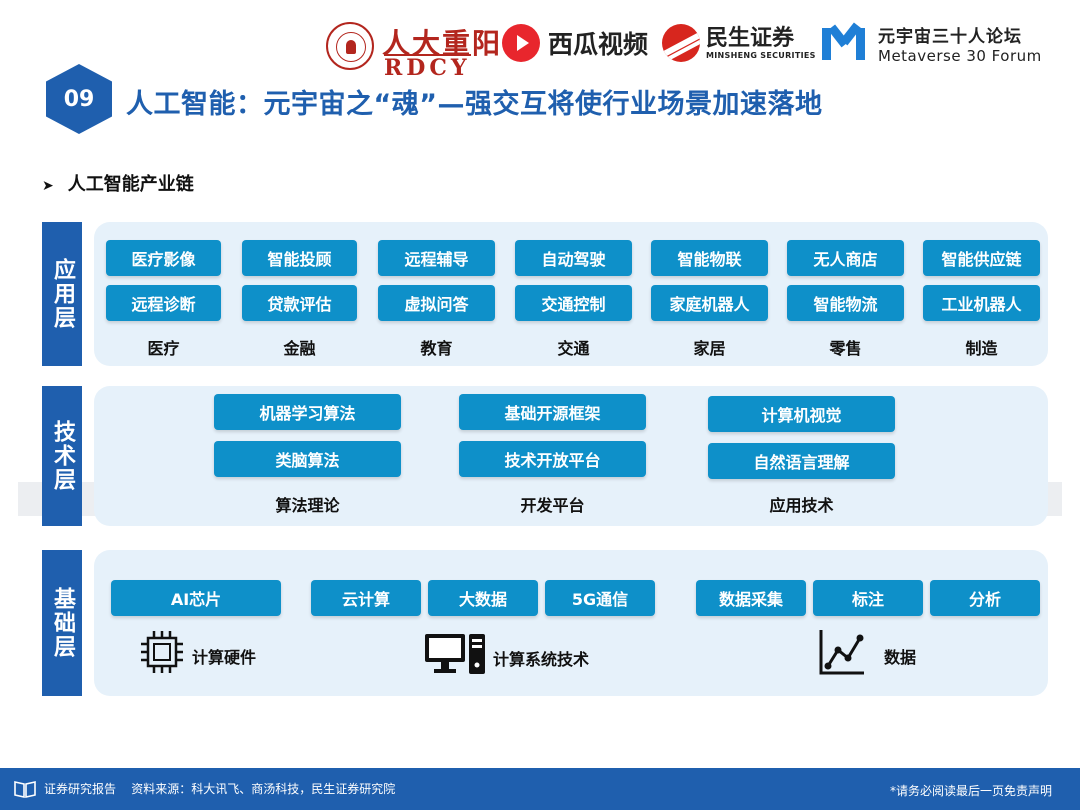  I want to click on layer-label-technology-text: 技术层, so click(62, 456).